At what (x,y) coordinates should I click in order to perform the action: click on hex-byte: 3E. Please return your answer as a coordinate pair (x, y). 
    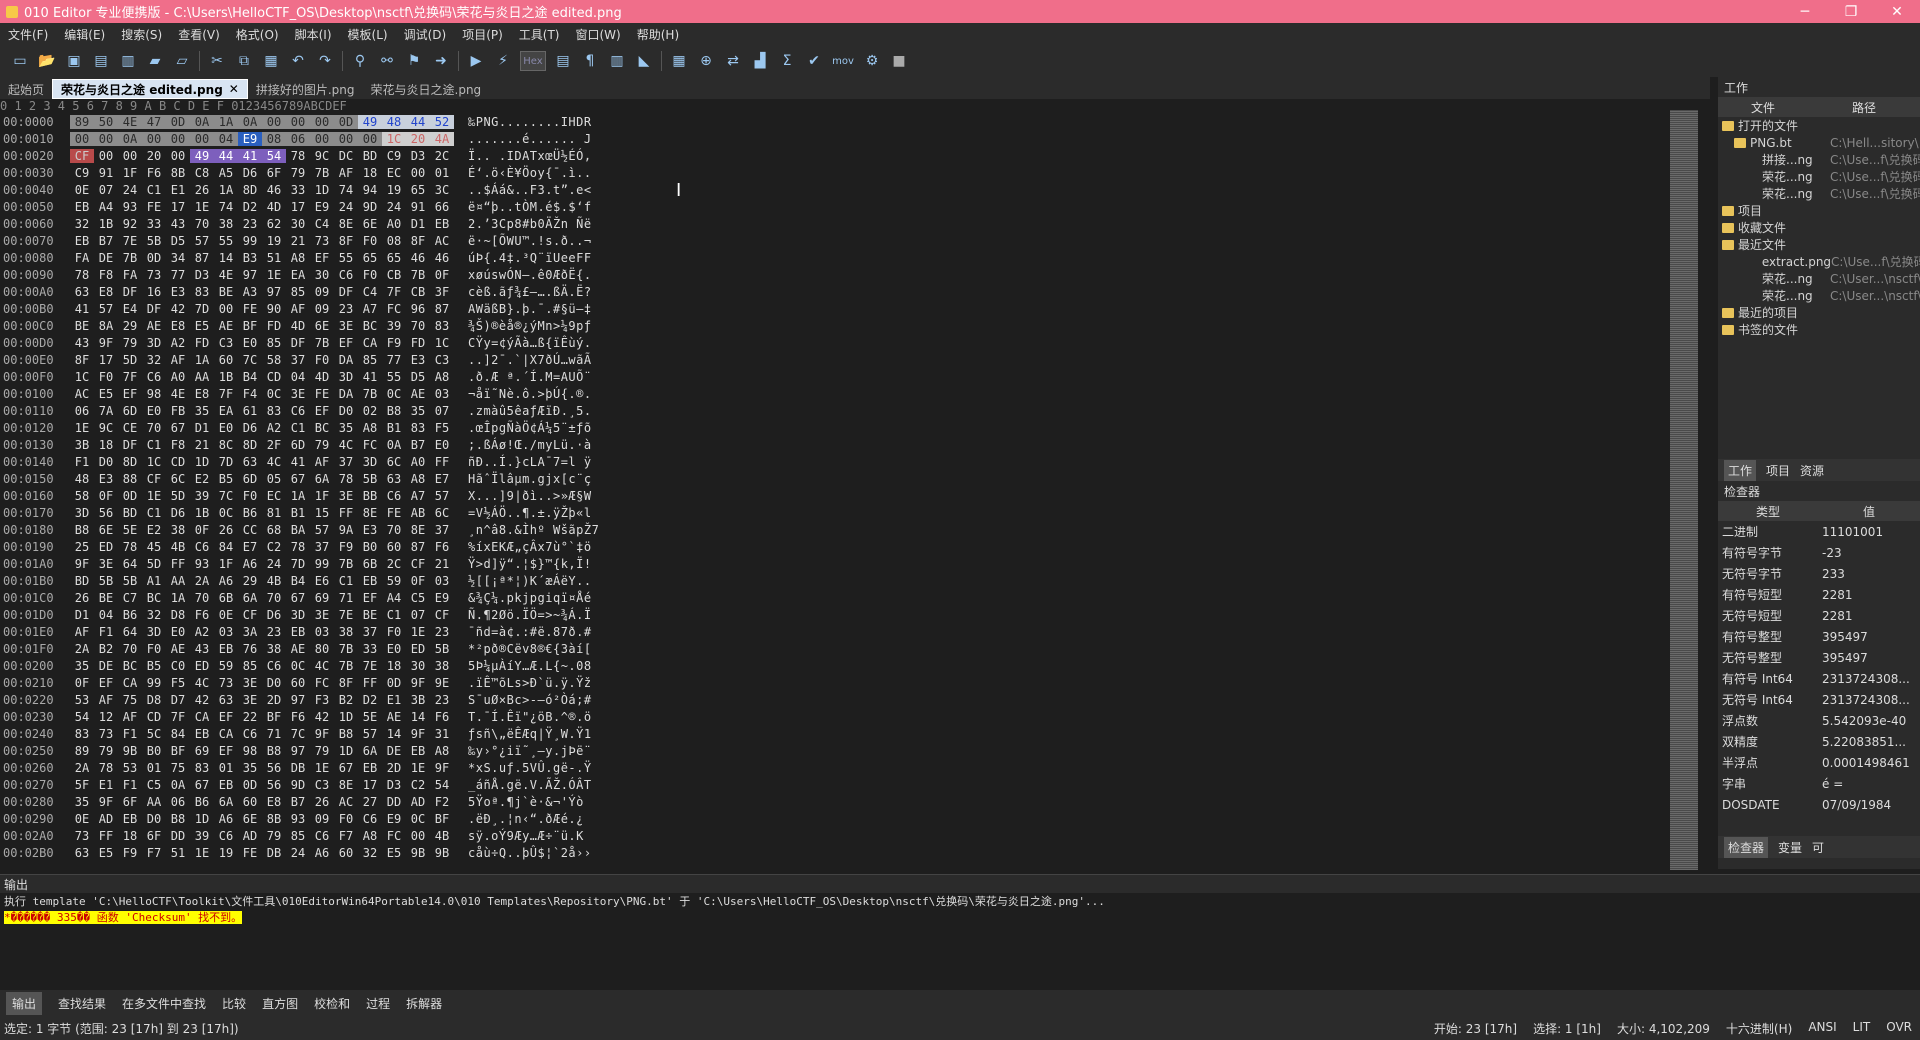
    Looking at the image, I should click on (250, 683).